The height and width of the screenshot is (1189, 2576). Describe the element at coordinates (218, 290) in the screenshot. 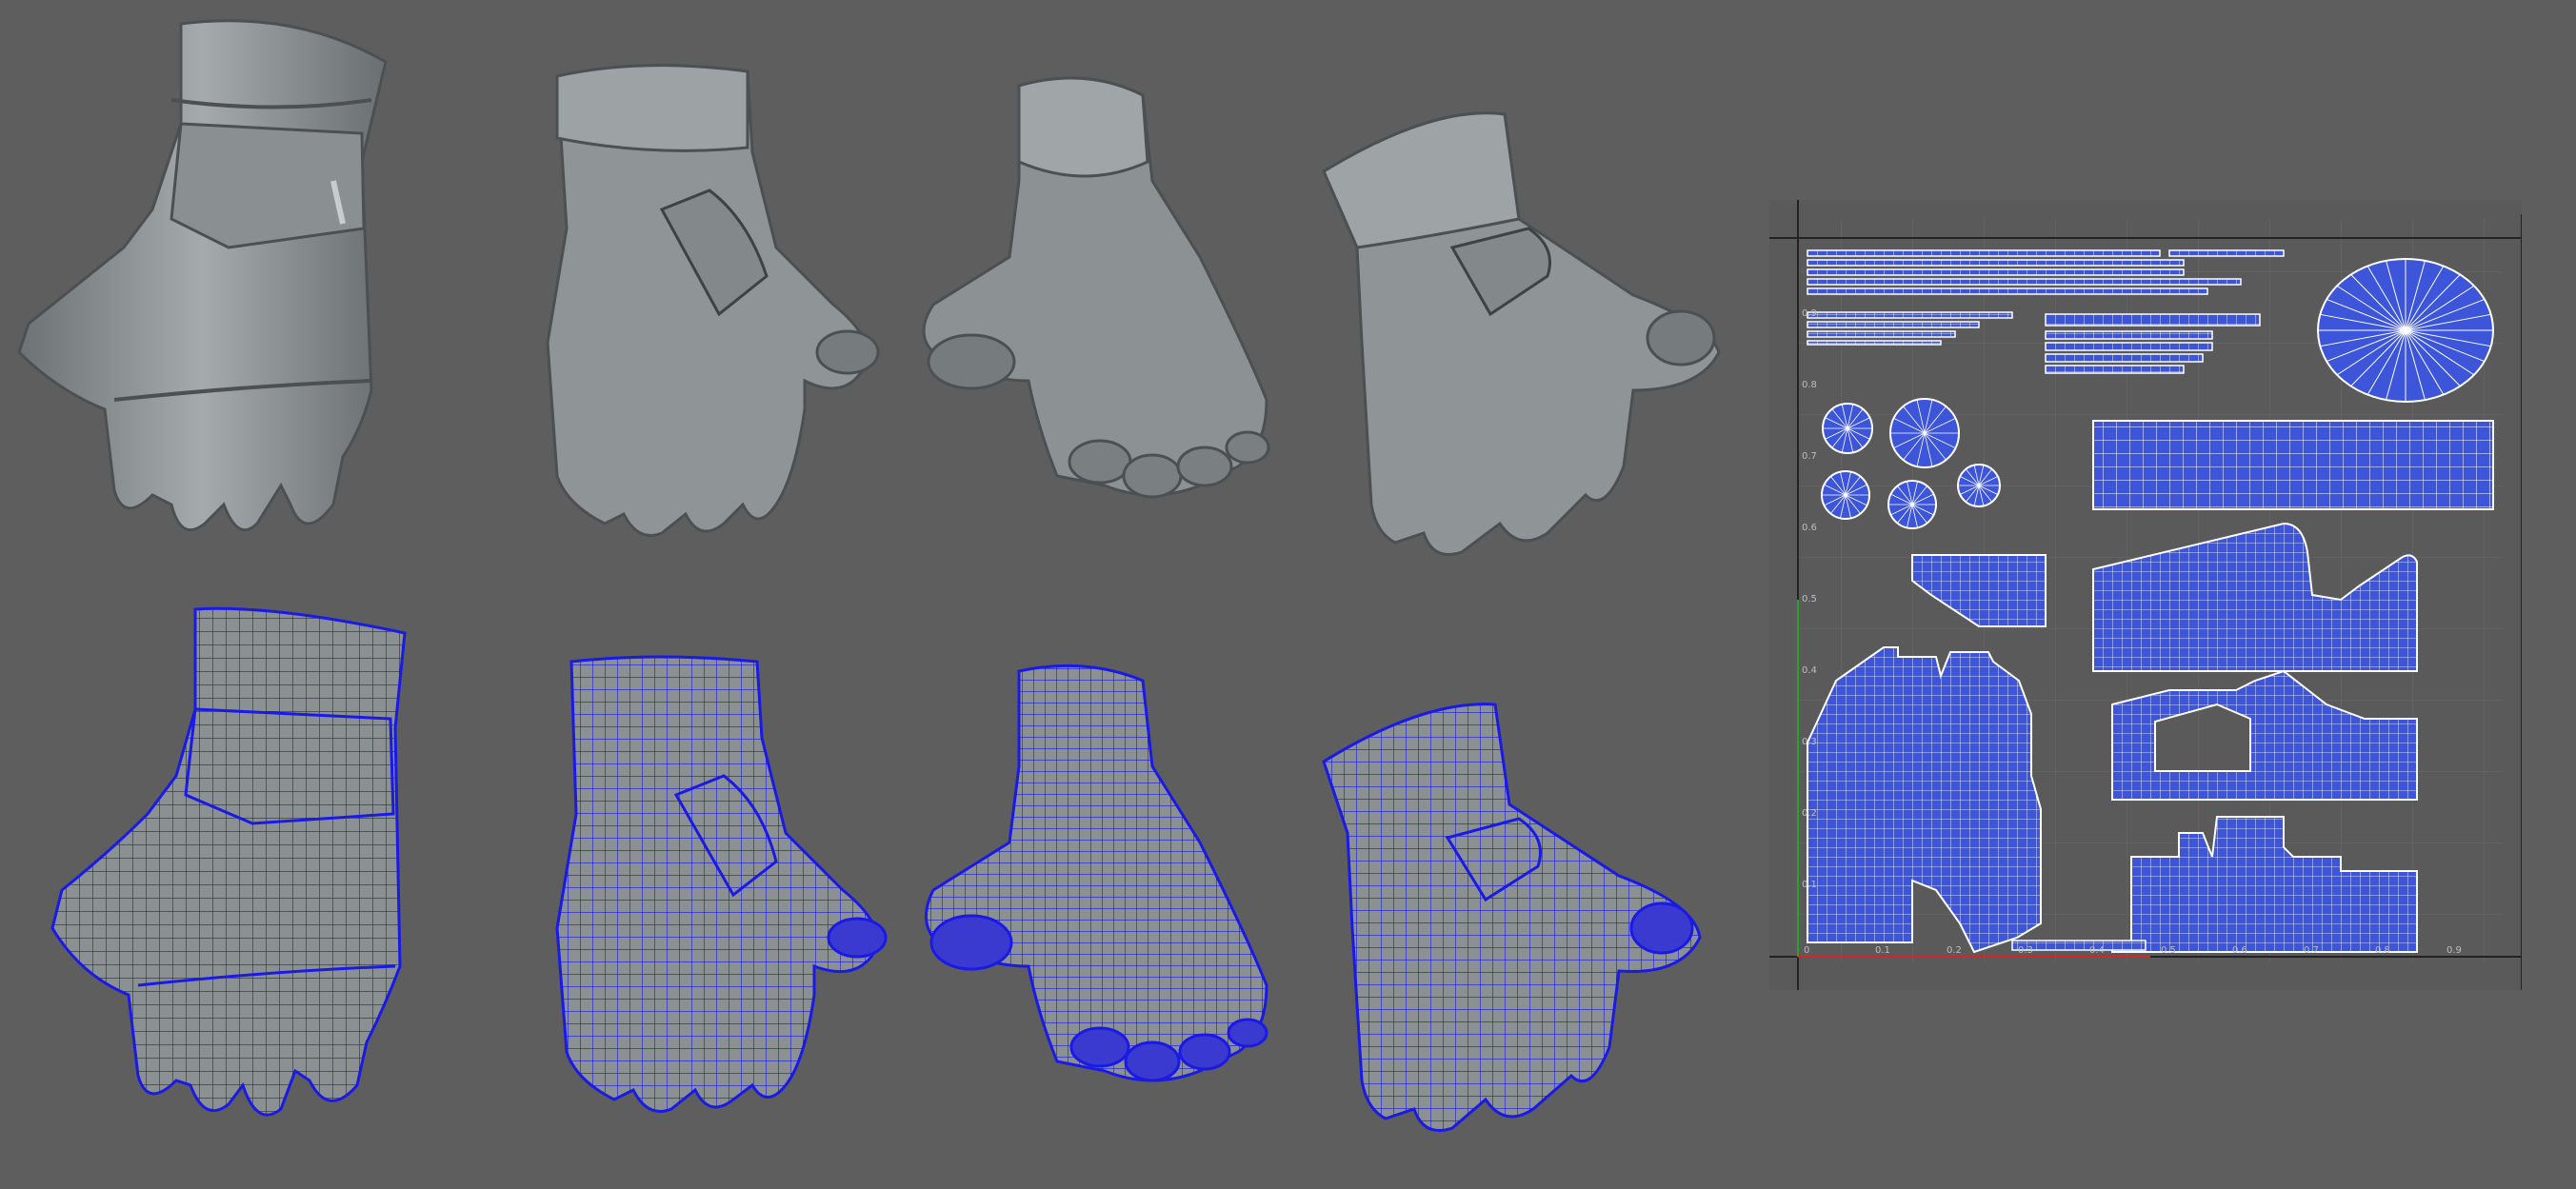

I see `glove-shaded-back-view` at that location.